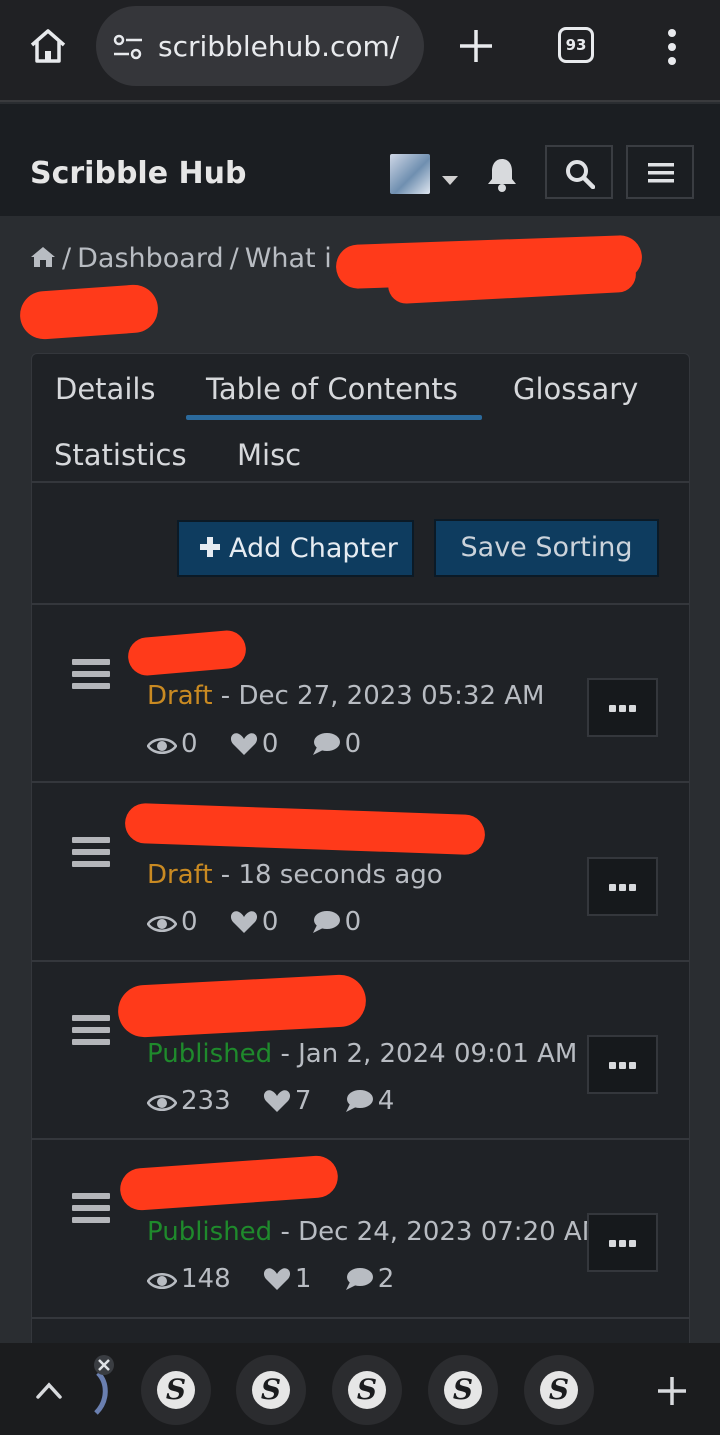 The height and width of the screenshot is (1435, 720). Describe the element at coordinates (410, 174) in the screenshot. I see `avatar` at that location.